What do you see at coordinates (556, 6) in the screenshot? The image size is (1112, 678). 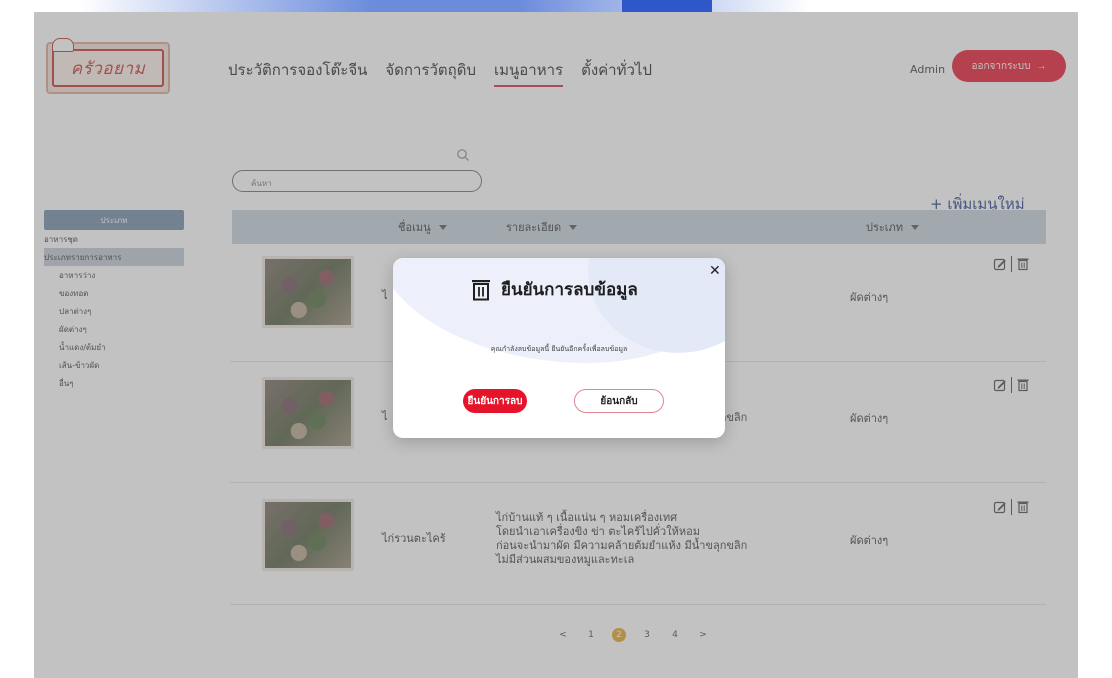 I see `top-decor-band` at bounding box center [556, 6].